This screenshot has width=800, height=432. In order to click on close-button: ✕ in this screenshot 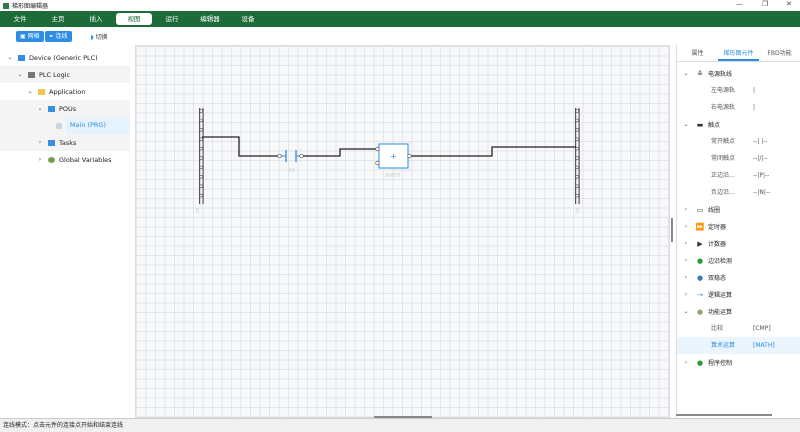, I will do `click(789, 4)`.